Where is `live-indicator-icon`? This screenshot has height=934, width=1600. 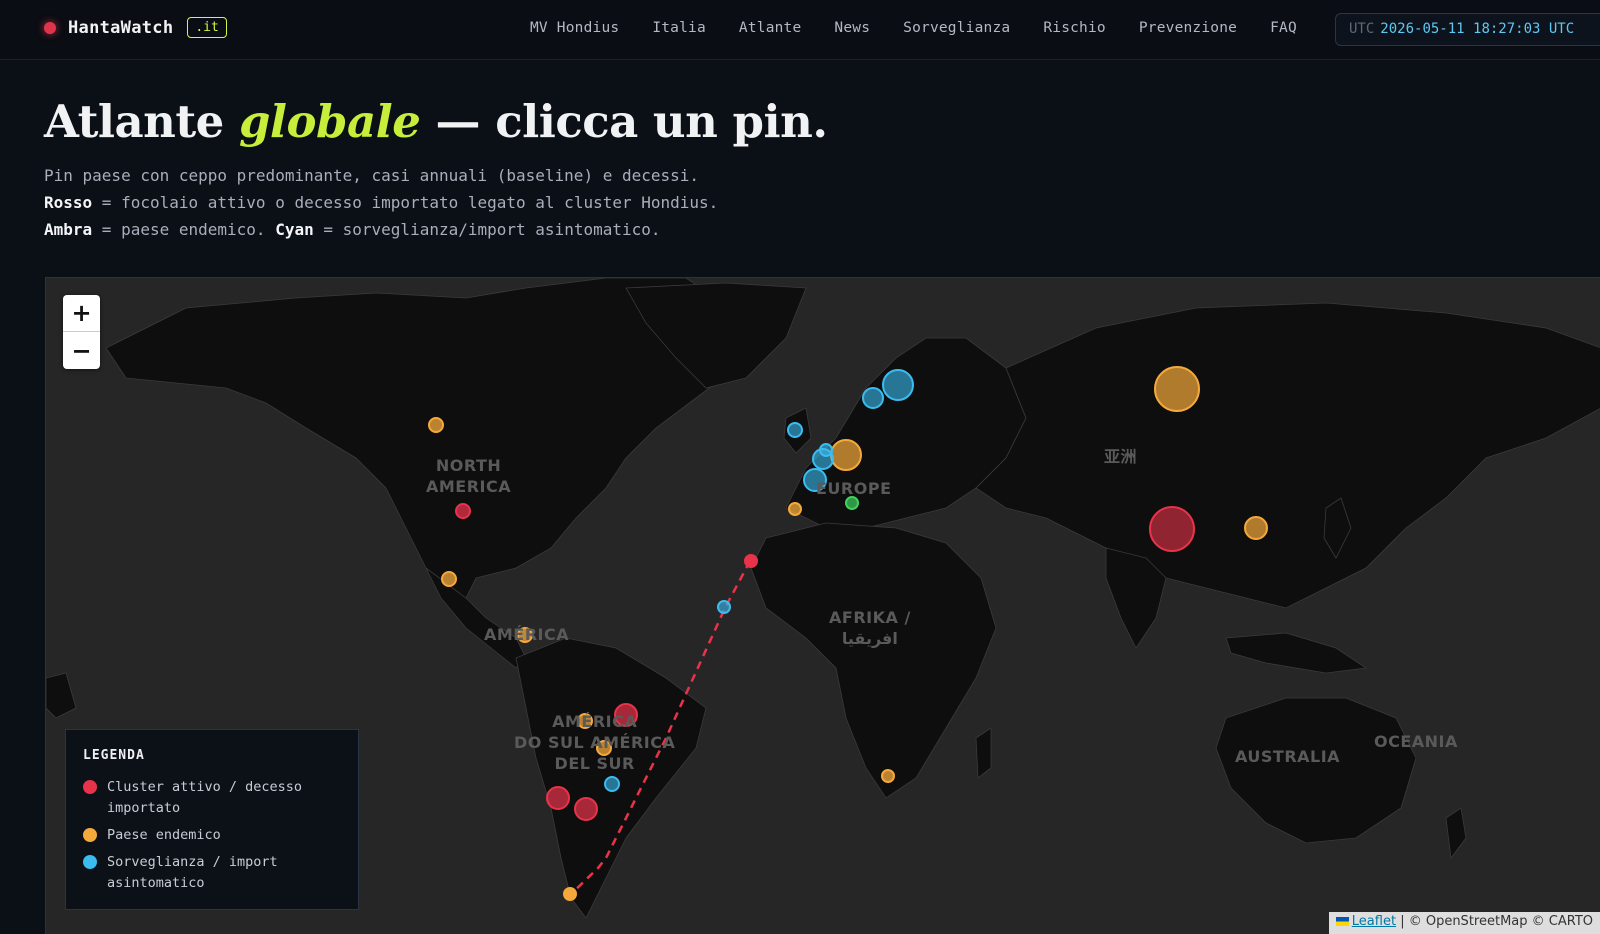 live-indicator-icon is located at coordinates (50, 27).